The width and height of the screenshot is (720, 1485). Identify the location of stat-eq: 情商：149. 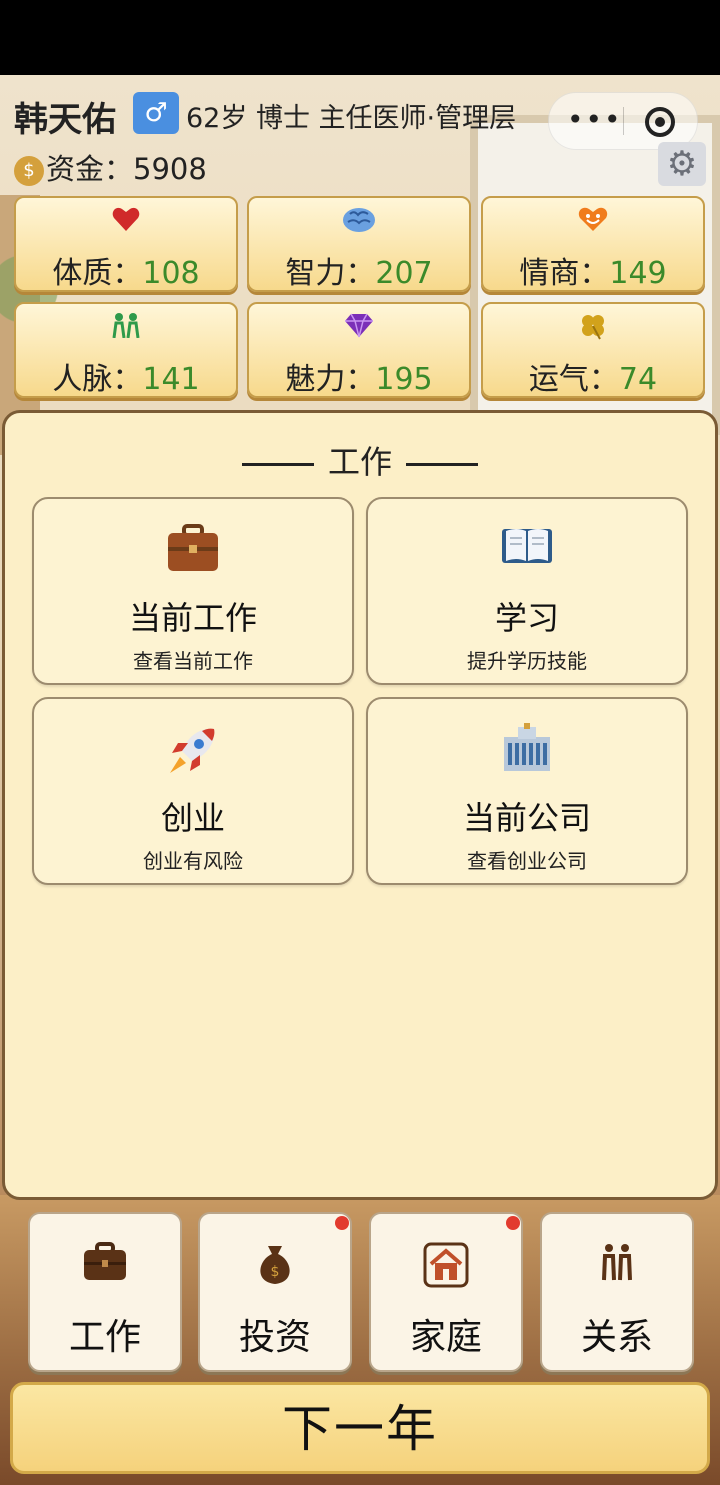
(593, 244).